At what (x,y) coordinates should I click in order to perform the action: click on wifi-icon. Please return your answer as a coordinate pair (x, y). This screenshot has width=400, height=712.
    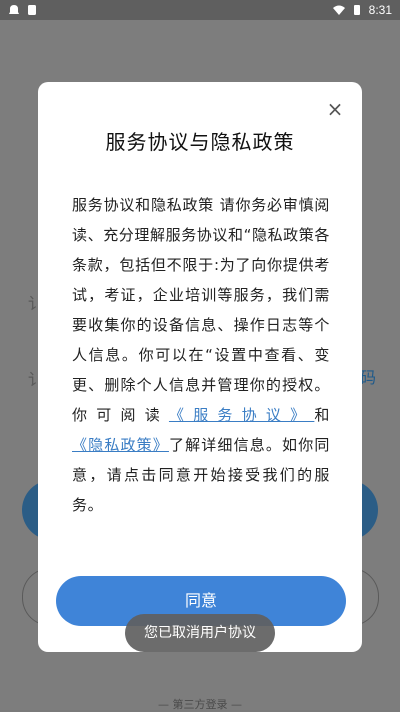
    Looking at the image, I should click on (338, 10).